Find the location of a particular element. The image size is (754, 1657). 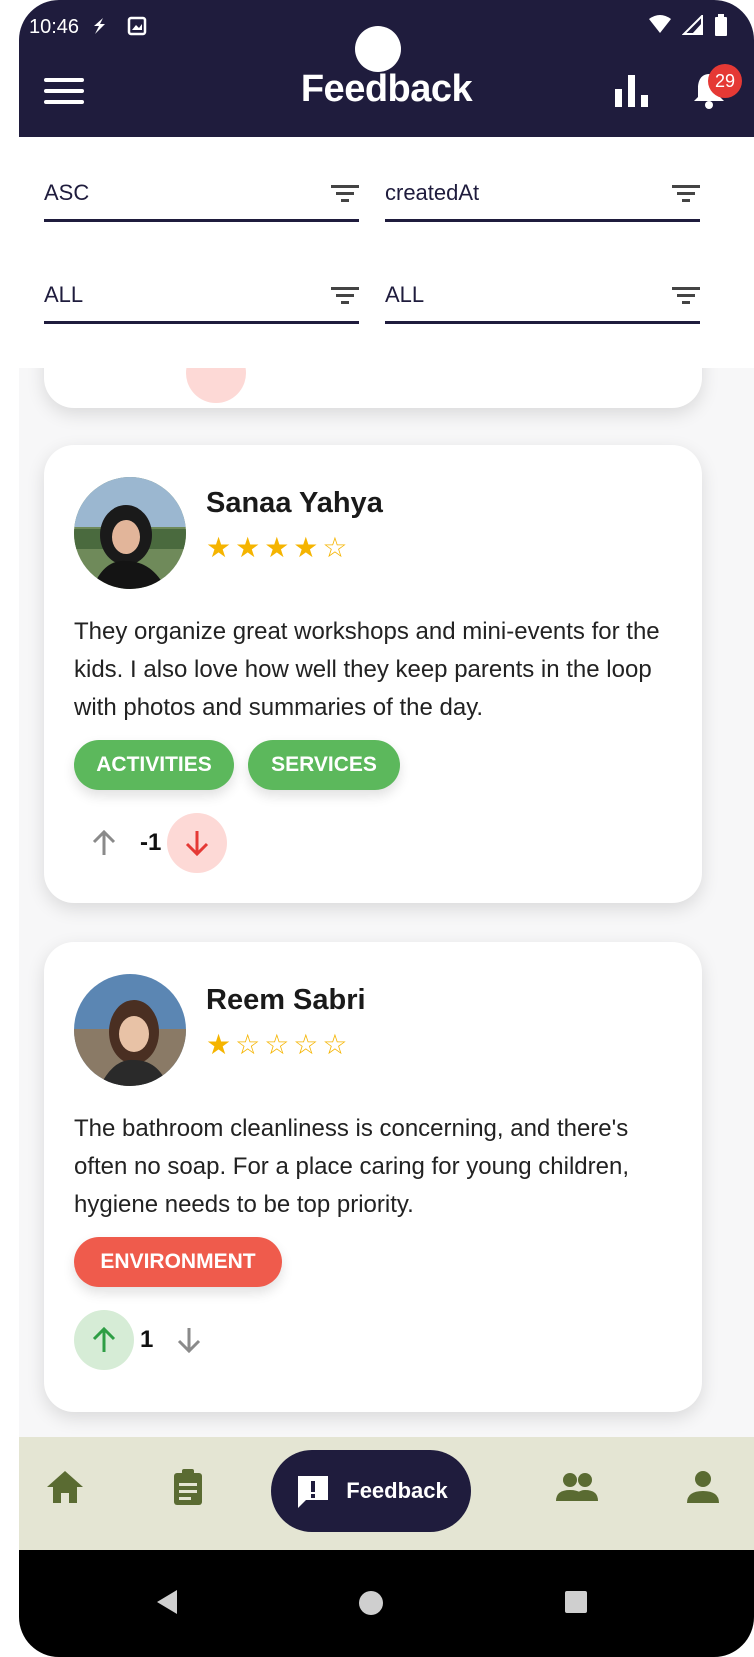

feedback-card-partial is located at coordinates (373, 388).